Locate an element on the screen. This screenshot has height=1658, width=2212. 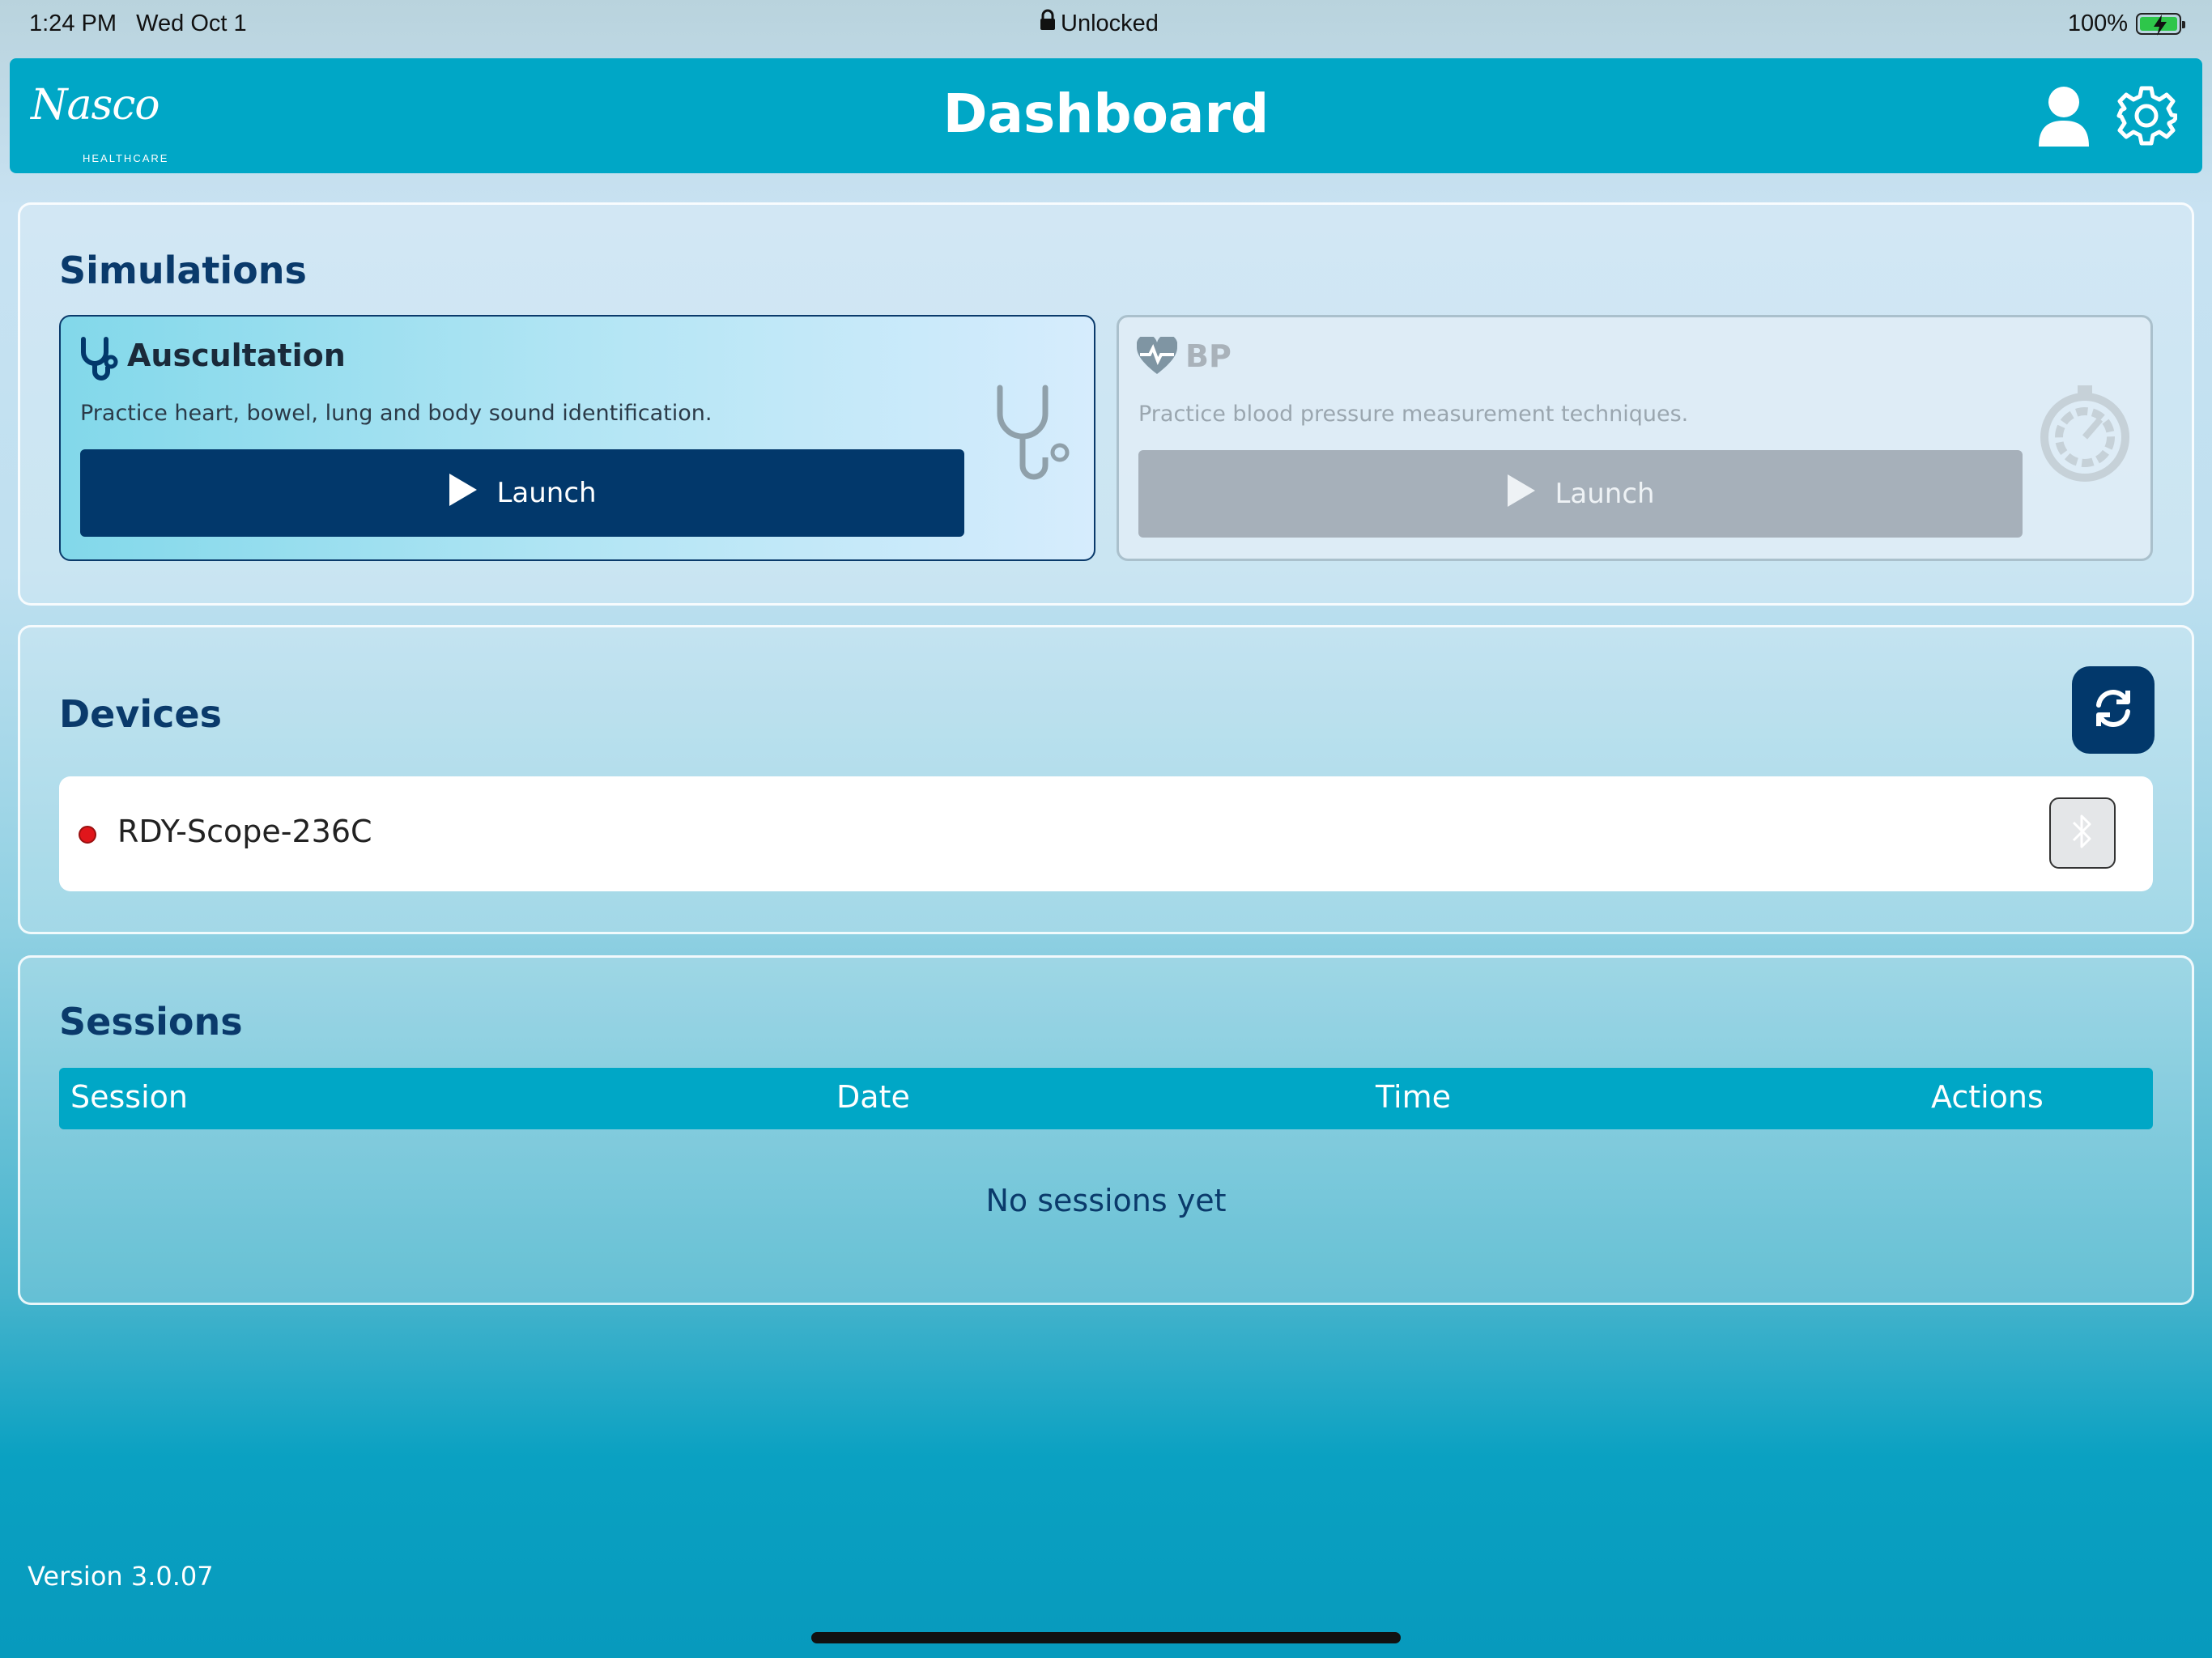
bp-launch-button: Launch is located at coordinates (1581, 494).